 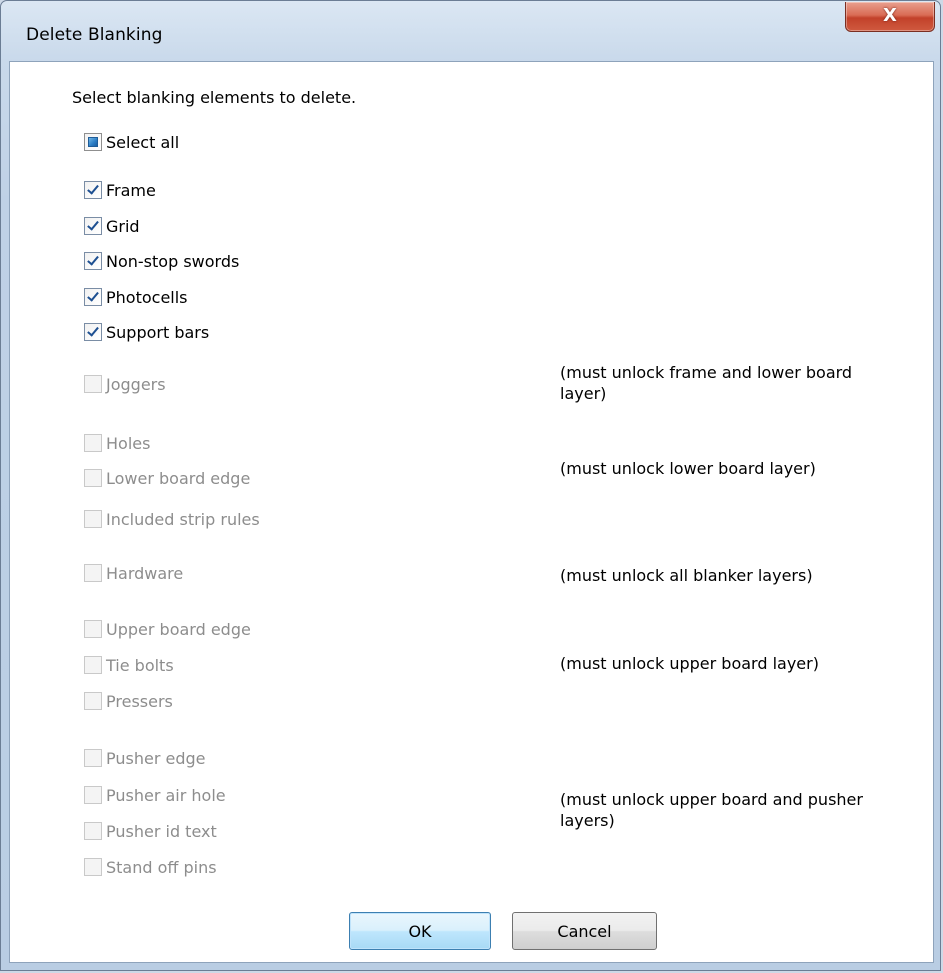 I want to click on checkbox-label: Pusher edge, so click(x=156, y=758).